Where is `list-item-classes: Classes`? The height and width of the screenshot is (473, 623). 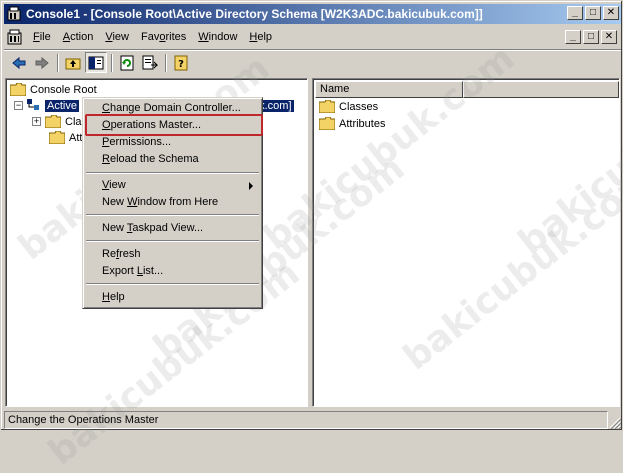
list-item-classes: Classes is located at coordinates (348, 106).